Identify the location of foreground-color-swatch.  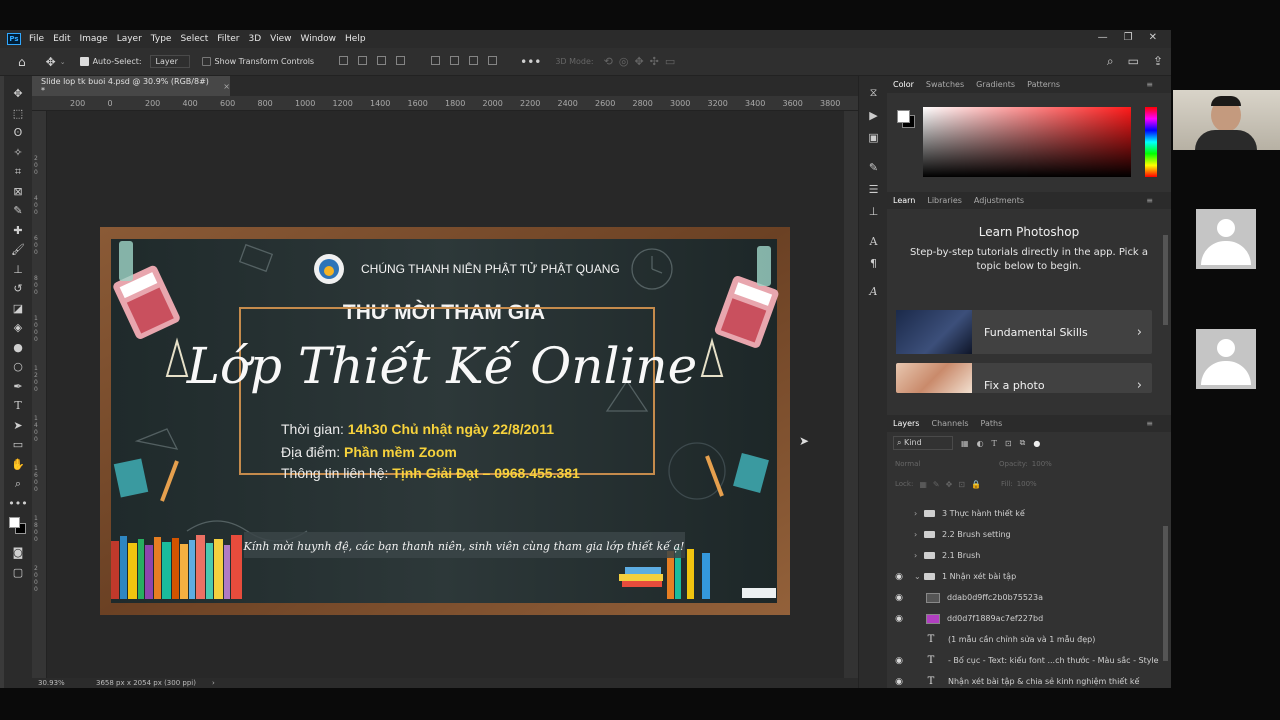
(14, 522).